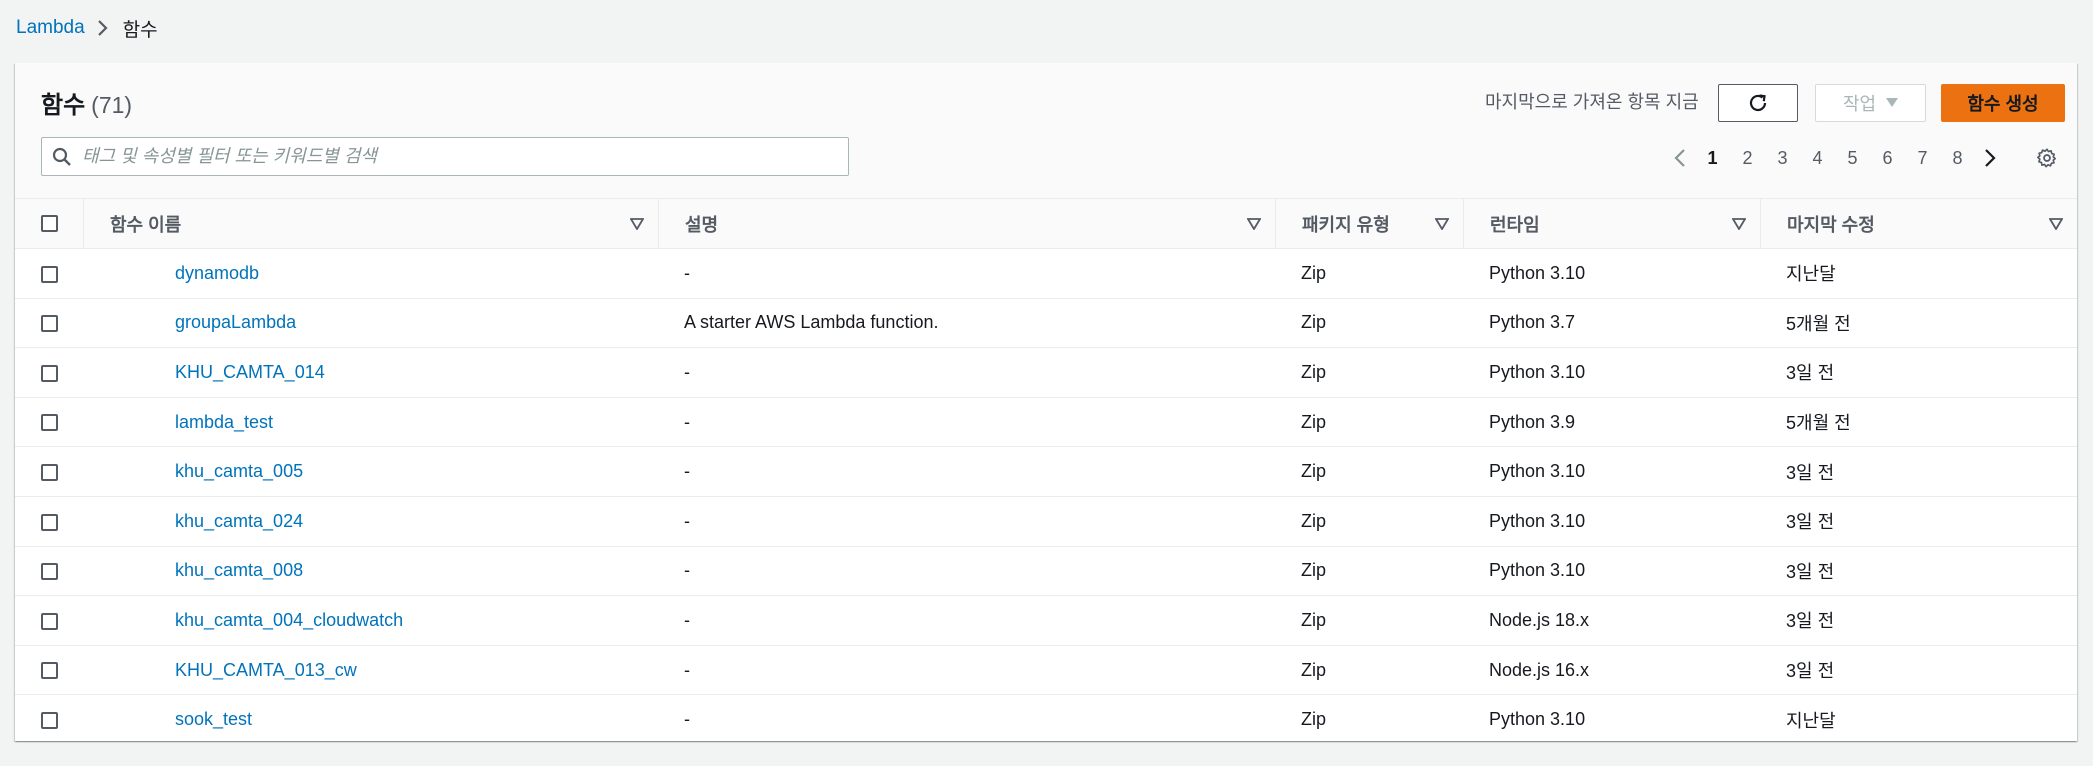 This screenshot has width=2093, height=766. Describe the element at coordinates (1592, 102) in the screenshot. I see `last-fetched-text: 마지막으로 가져온 항목 지금` at that location.